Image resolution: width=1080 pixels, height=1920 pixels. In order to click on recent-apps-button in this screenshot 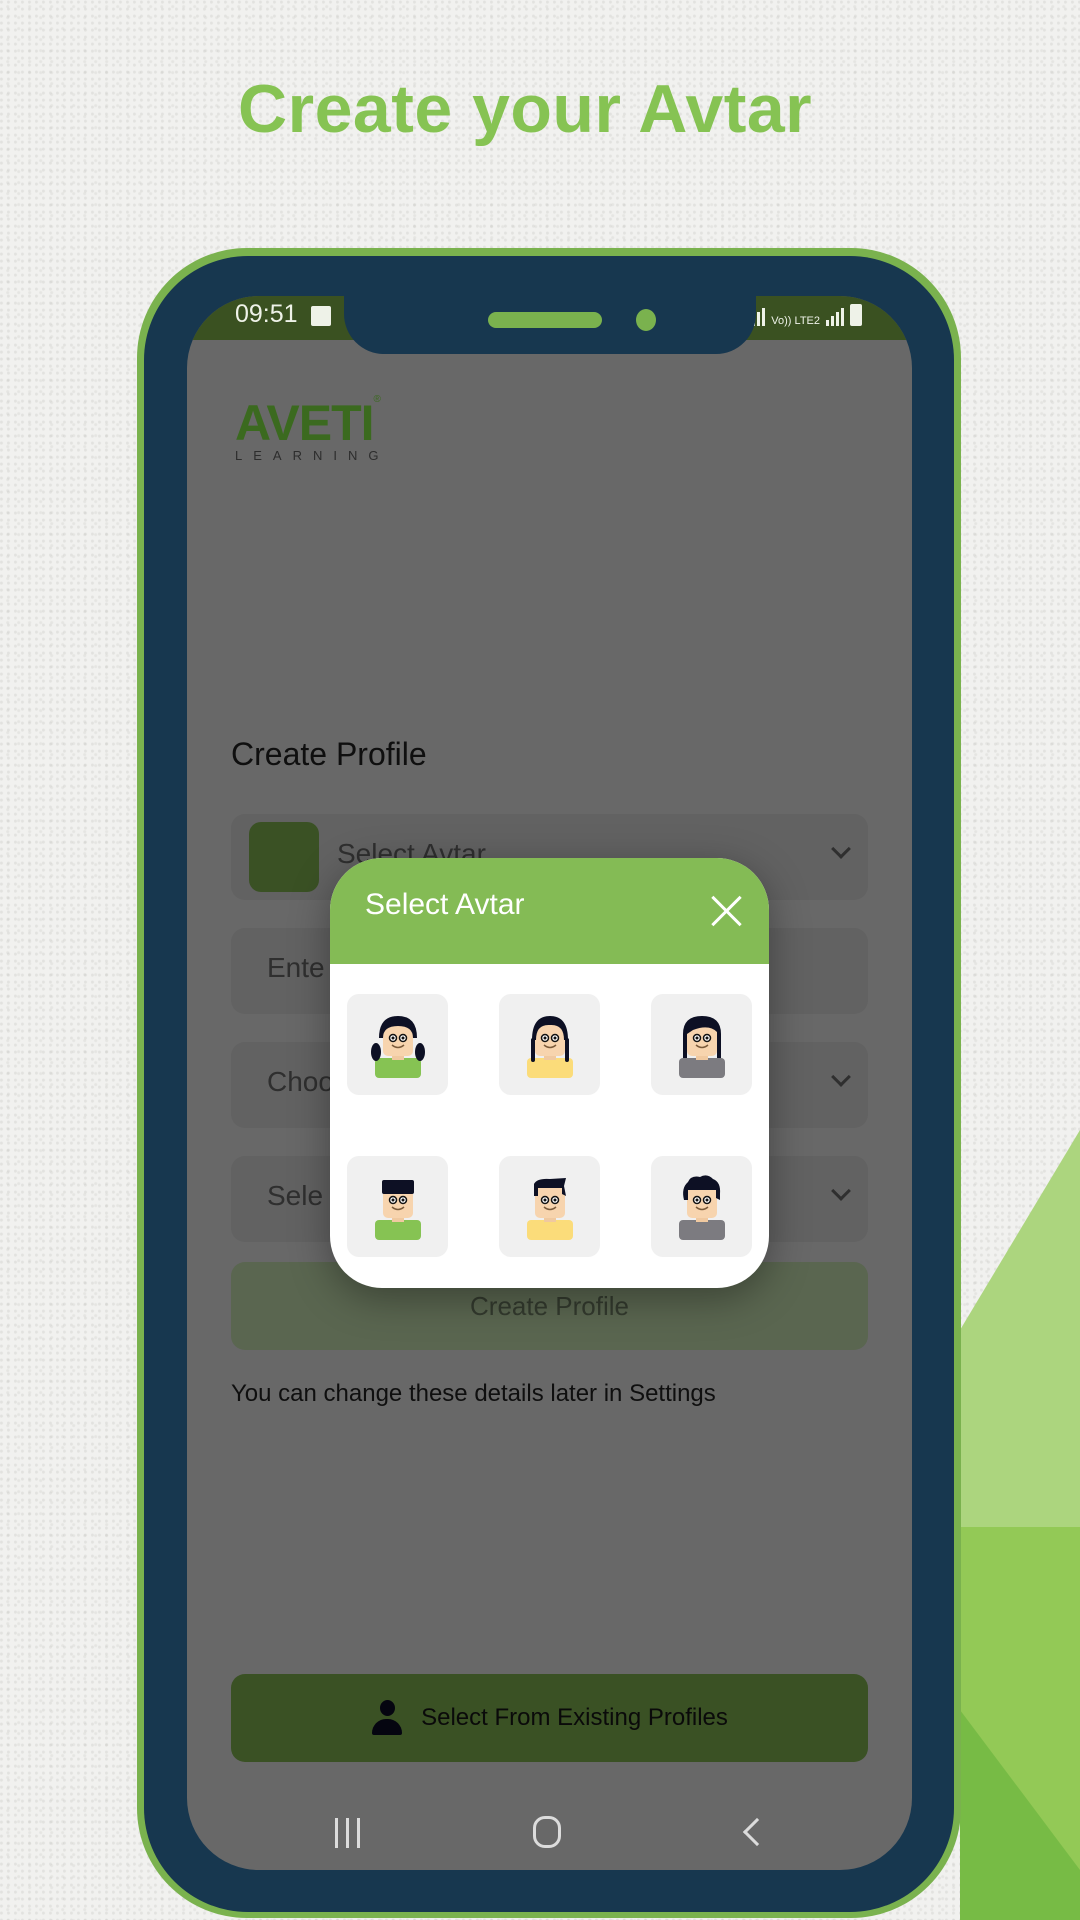, I will do `click(347, 1833)`.